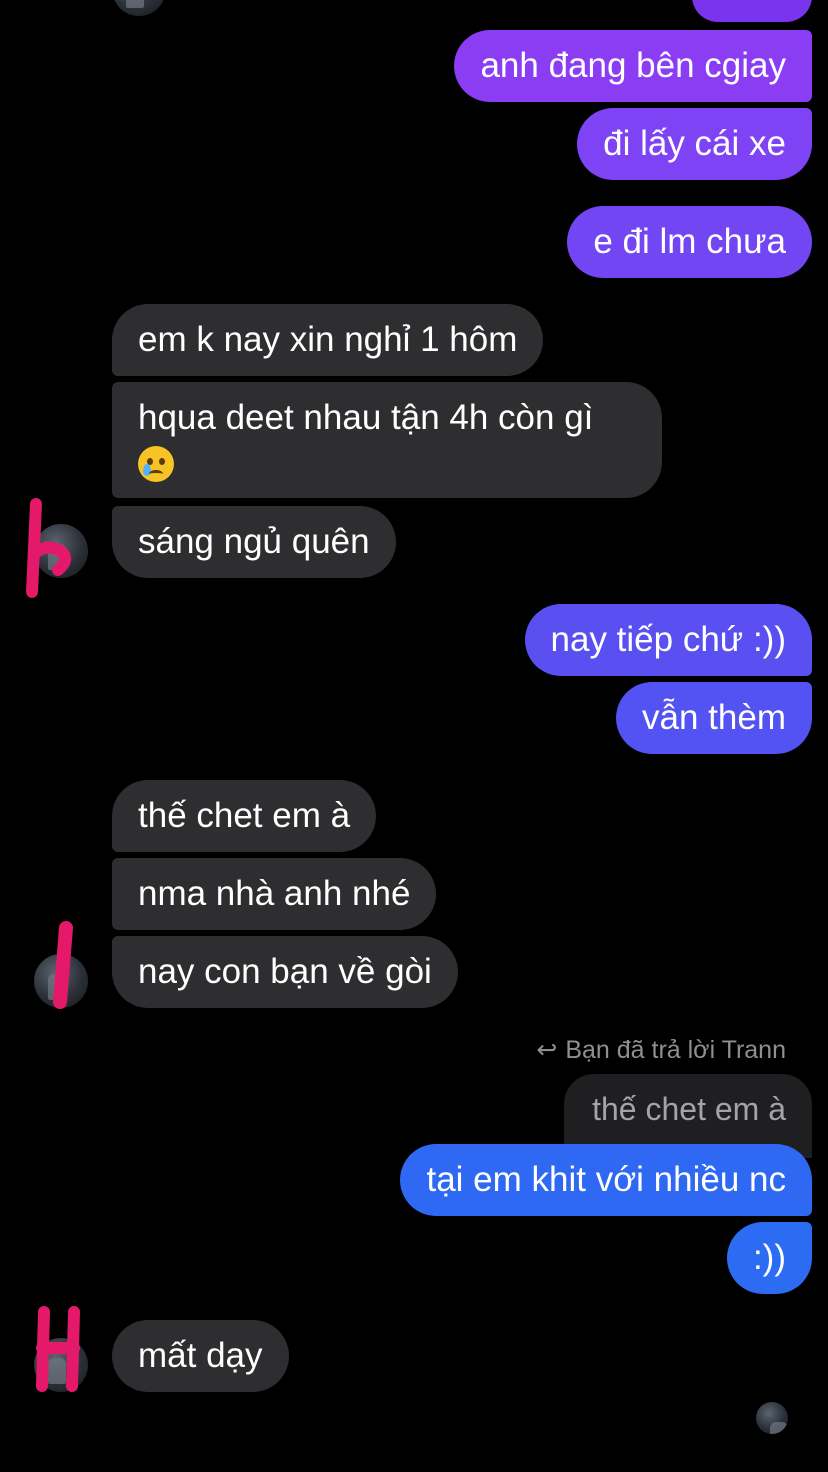 The height and width of the screenshot is (1472, 828). Describe the element at coordinates (769, 1258) in the screenshot. I see `outgoing-message: :))` at that location.